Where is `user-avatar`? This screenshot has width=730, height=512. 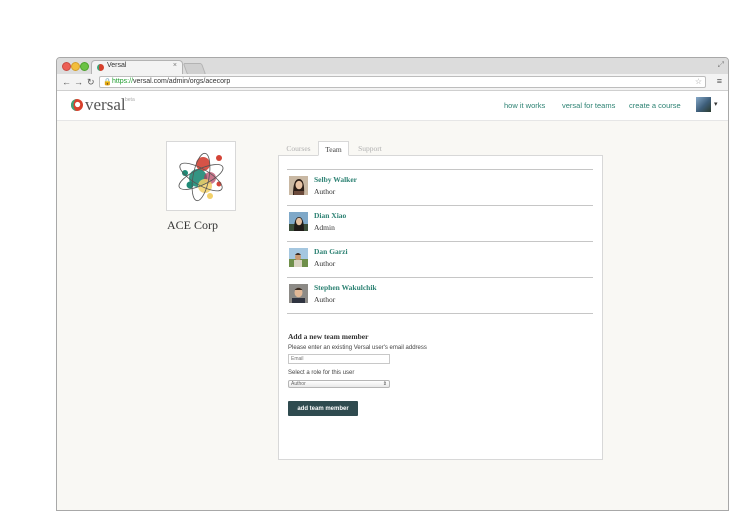 user-avatar is located at coordinates (703, 104).